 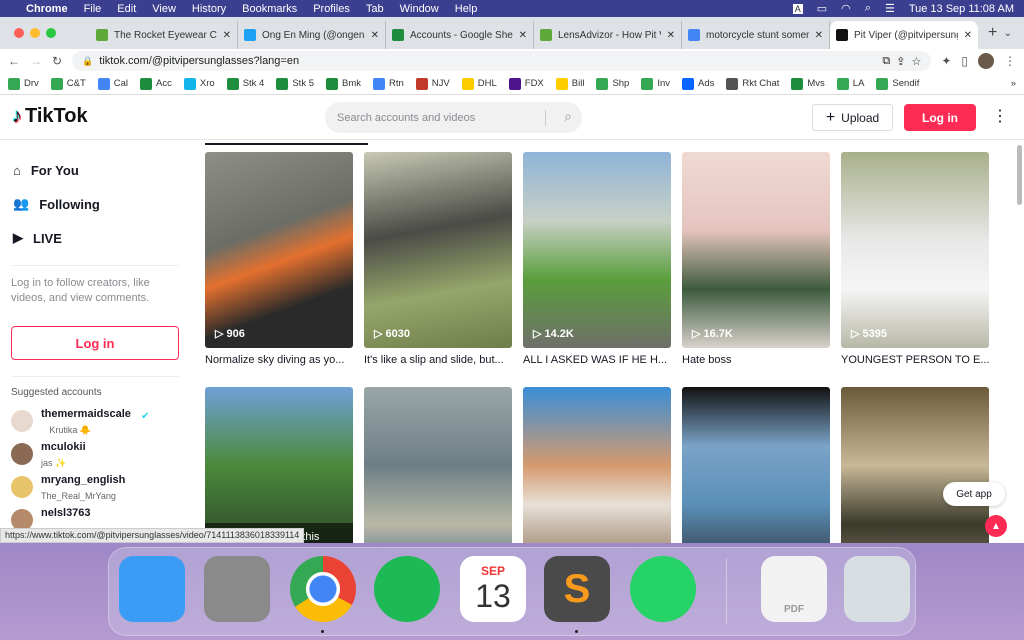 I want to click on dock-calendar-icon: SEP 13, so click(x=493, y=589).